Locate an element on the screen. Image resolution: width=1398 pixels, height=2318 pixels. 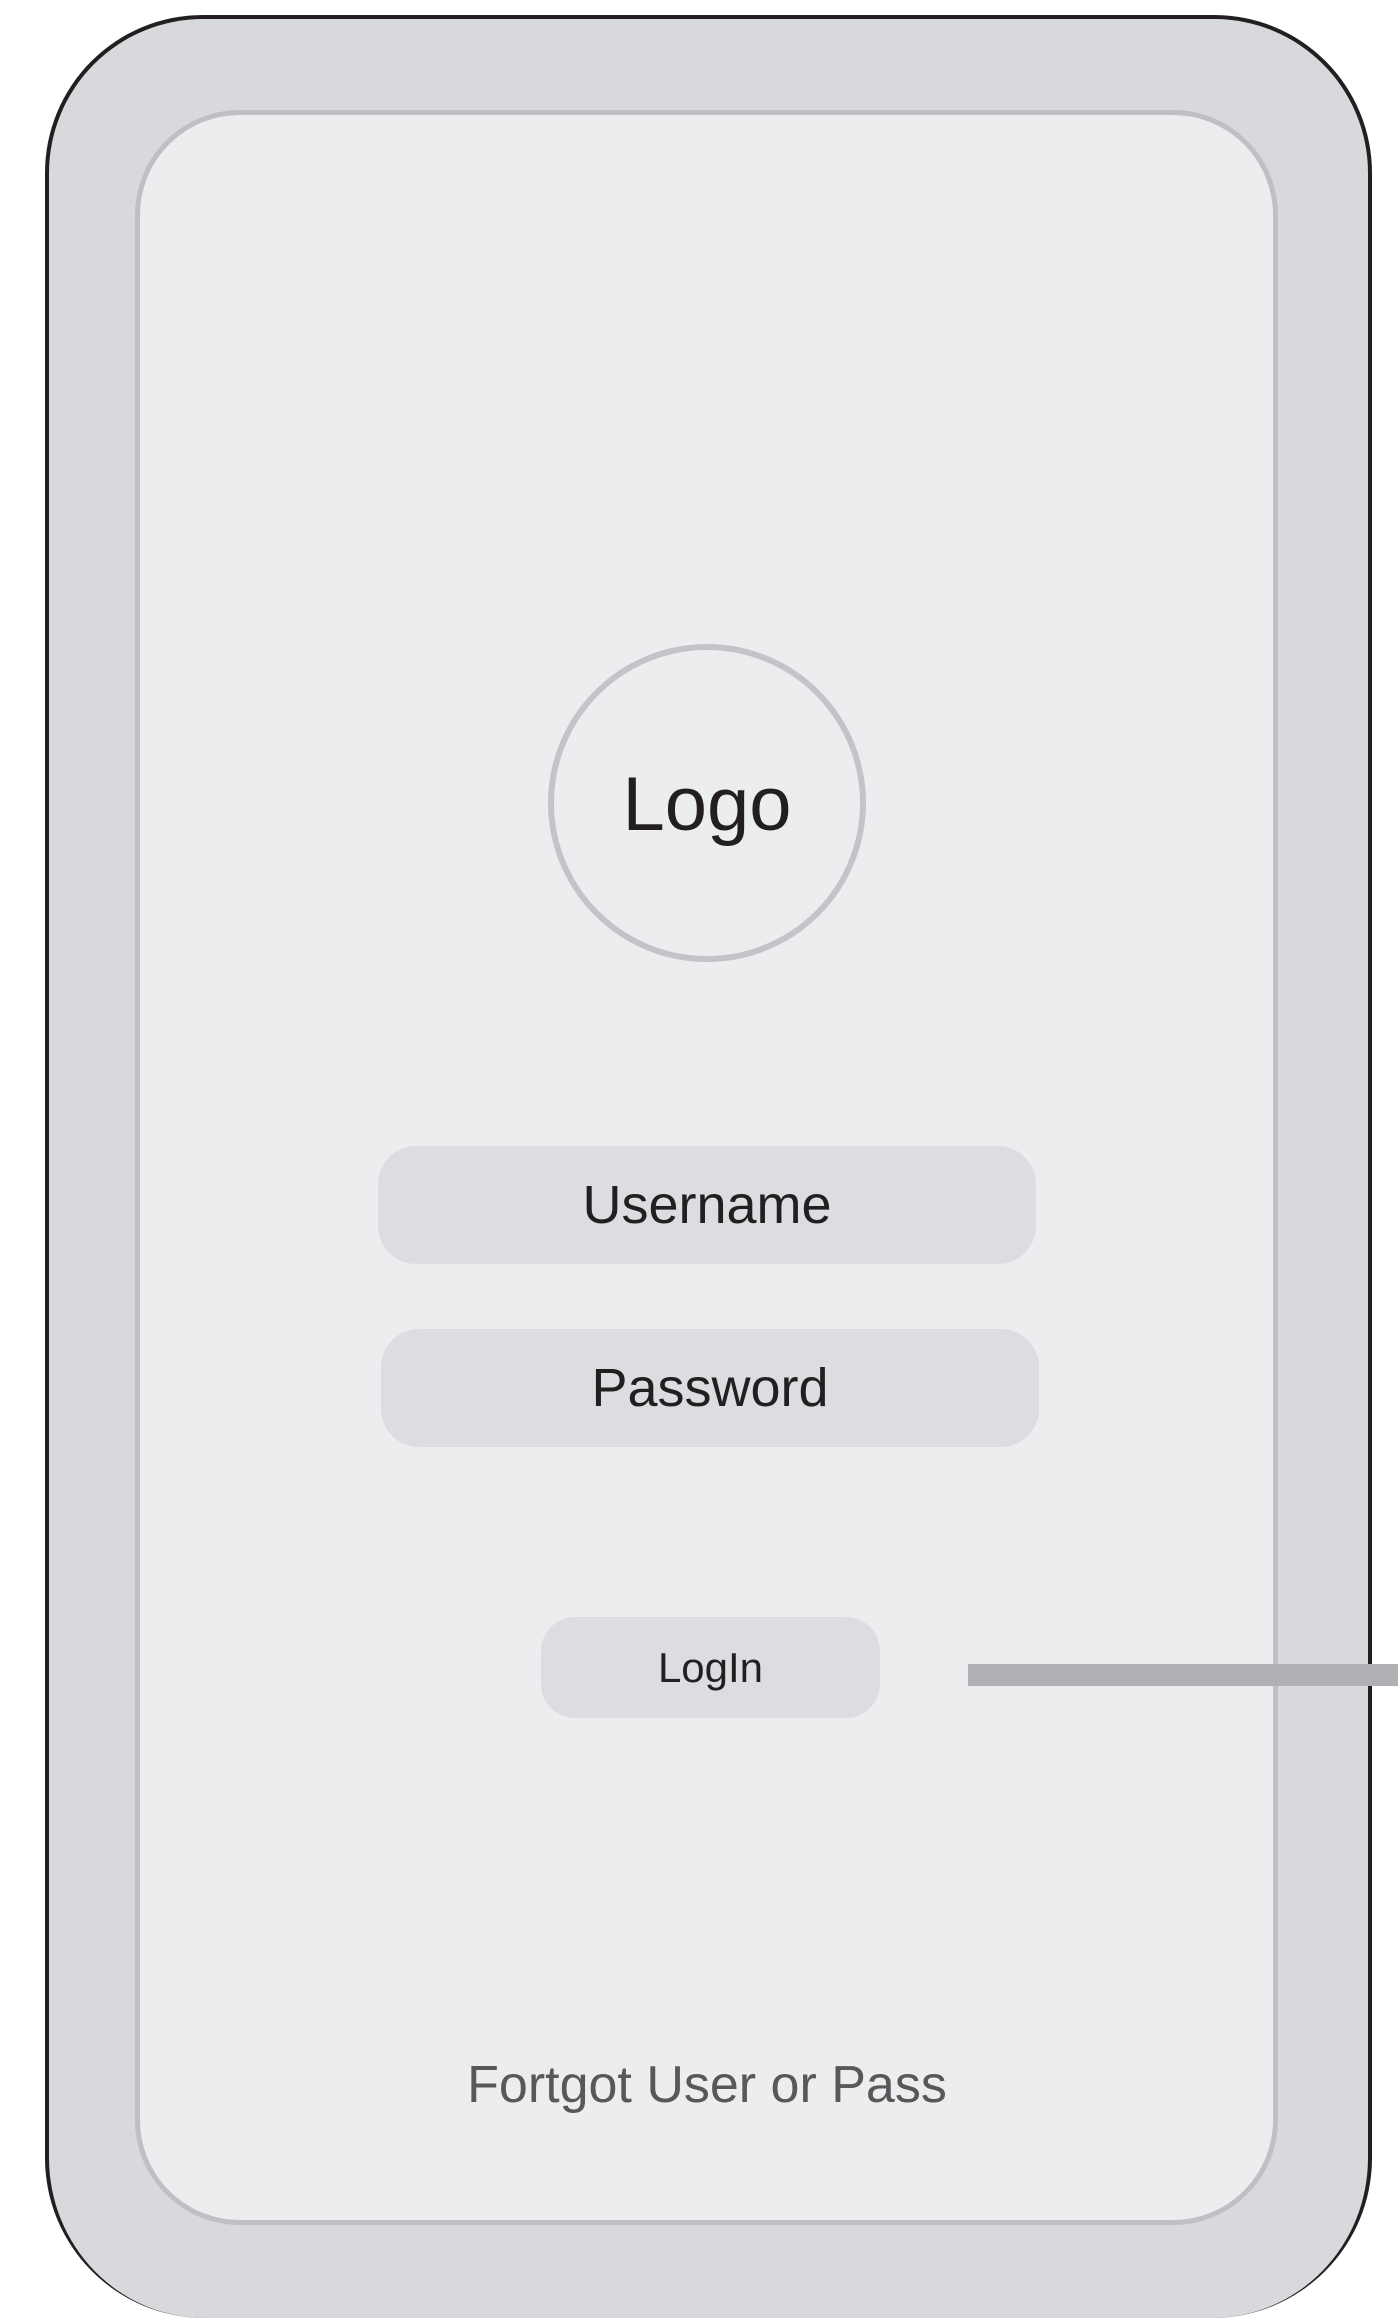
password-placeholder: Password is located at coordinates (710, 1388).